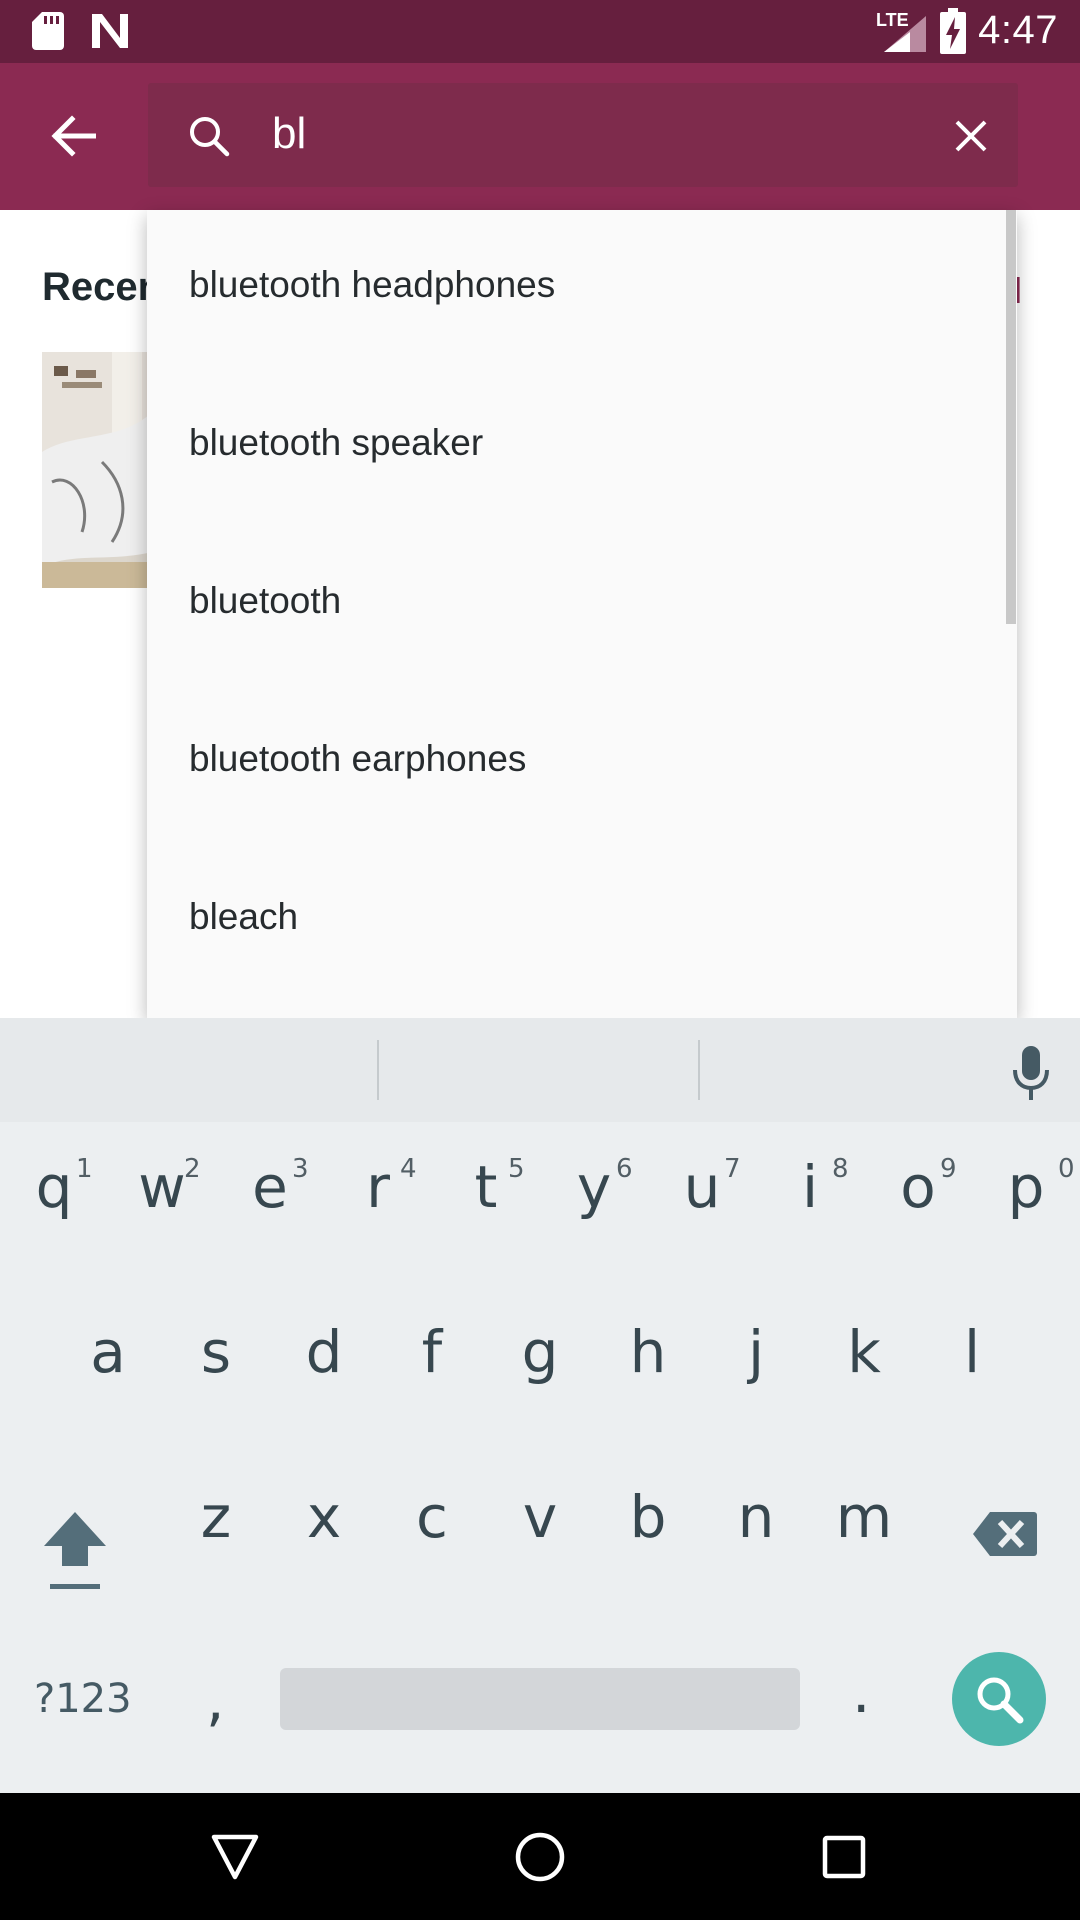 This screenshot has width=1080, height=1920. What do you see at coordinates (810, 1187) in the screenshot?
I see `key-label: i` at bounding box center [810, 1187].